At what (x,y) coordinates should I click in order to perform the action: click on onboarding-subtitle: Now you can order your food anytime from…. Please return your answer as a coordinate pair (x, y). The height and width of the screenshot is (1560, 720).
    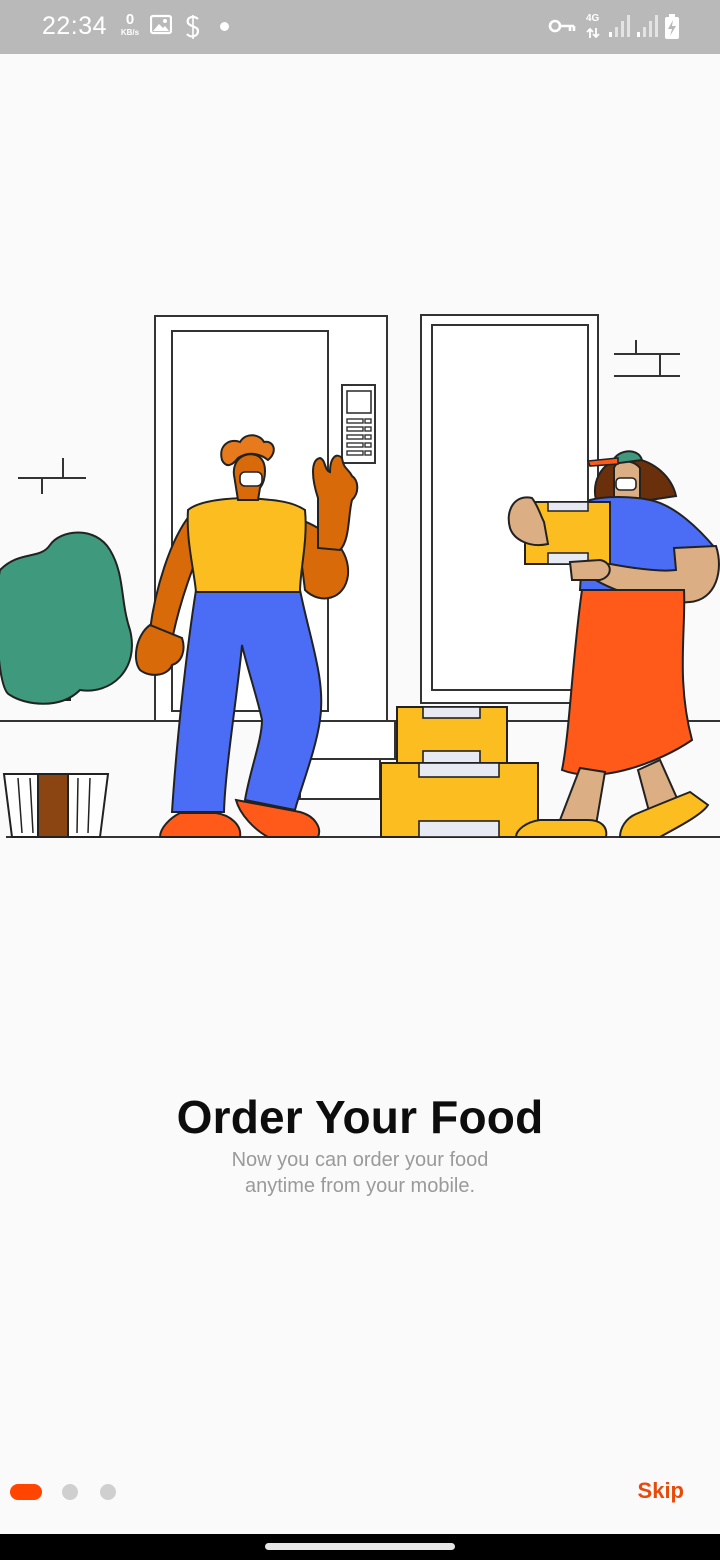
    Looking at the image, I should click on (360, 1173).